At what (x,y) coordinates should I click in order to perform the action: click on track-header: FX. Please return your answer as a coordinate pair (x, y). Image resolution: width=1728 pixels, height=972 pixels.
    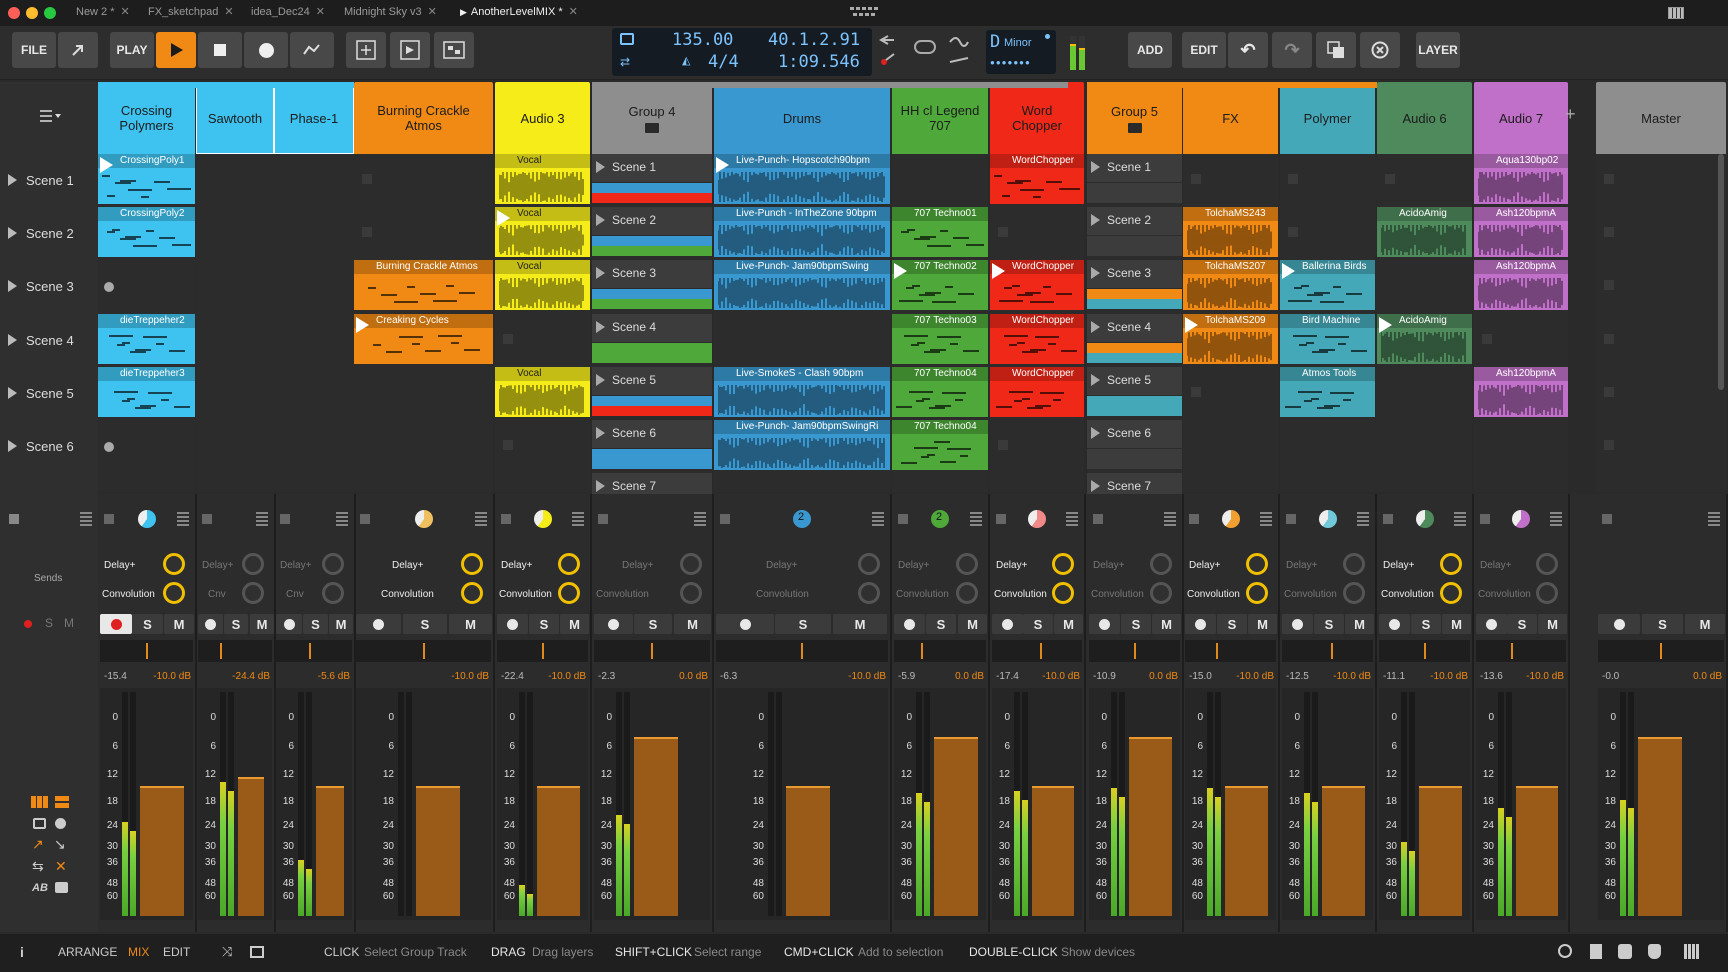
    Looking at the image, I should click on (1230, 118).